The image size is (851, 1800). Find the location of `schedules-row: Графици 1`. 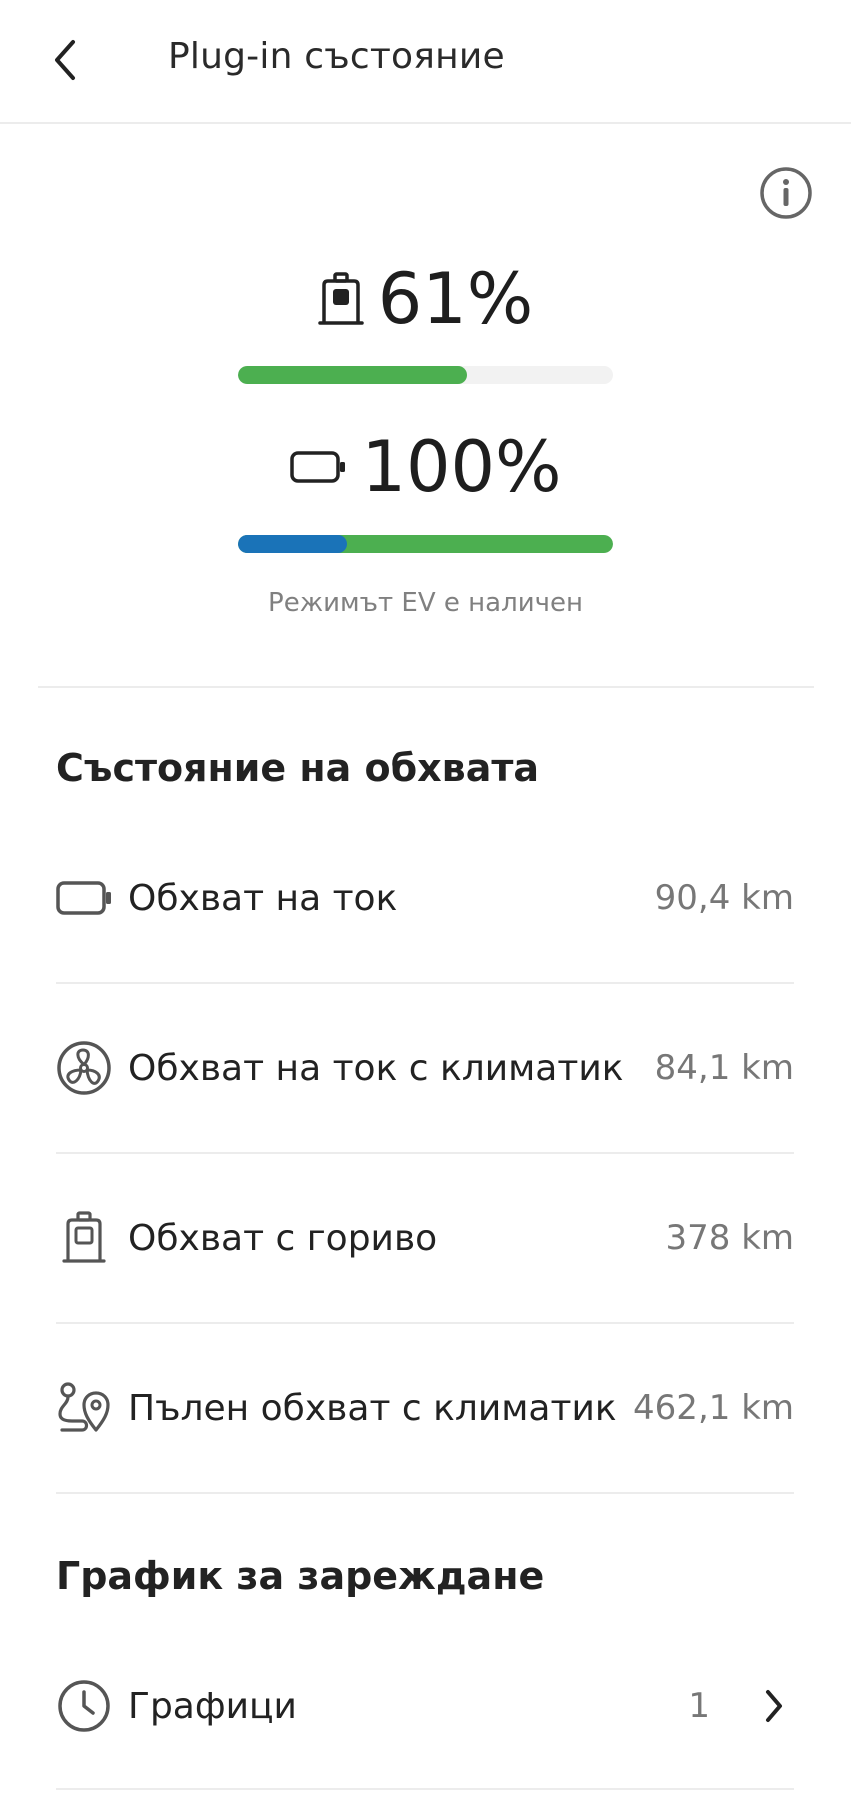

schedules-row: Графици 1 is located at coordinates (425, 1706).